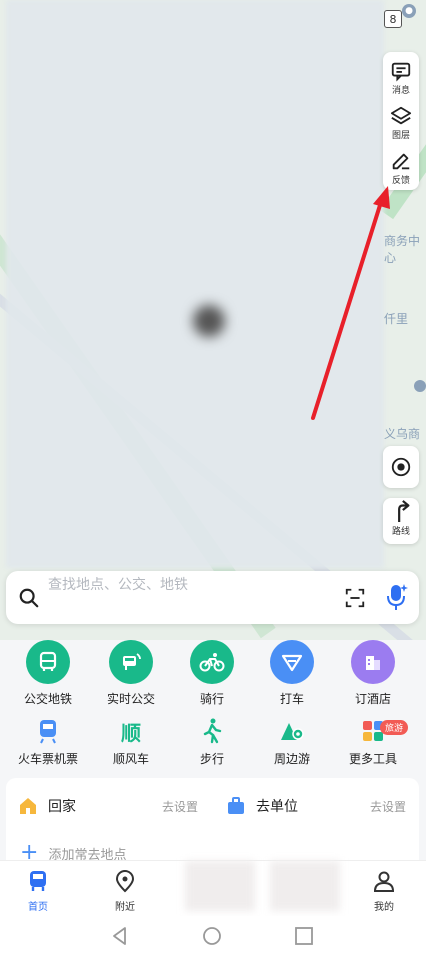 This screenshot has width=426, height=956. I want to click on status-badge: 8, so click(393, 19).